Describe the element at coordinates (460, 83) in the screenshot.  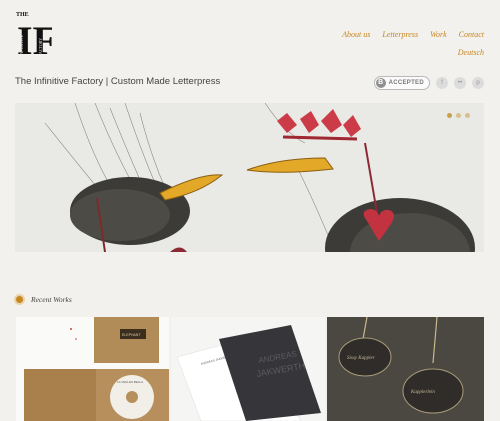
I see `flickr-icon: ••` at that location.